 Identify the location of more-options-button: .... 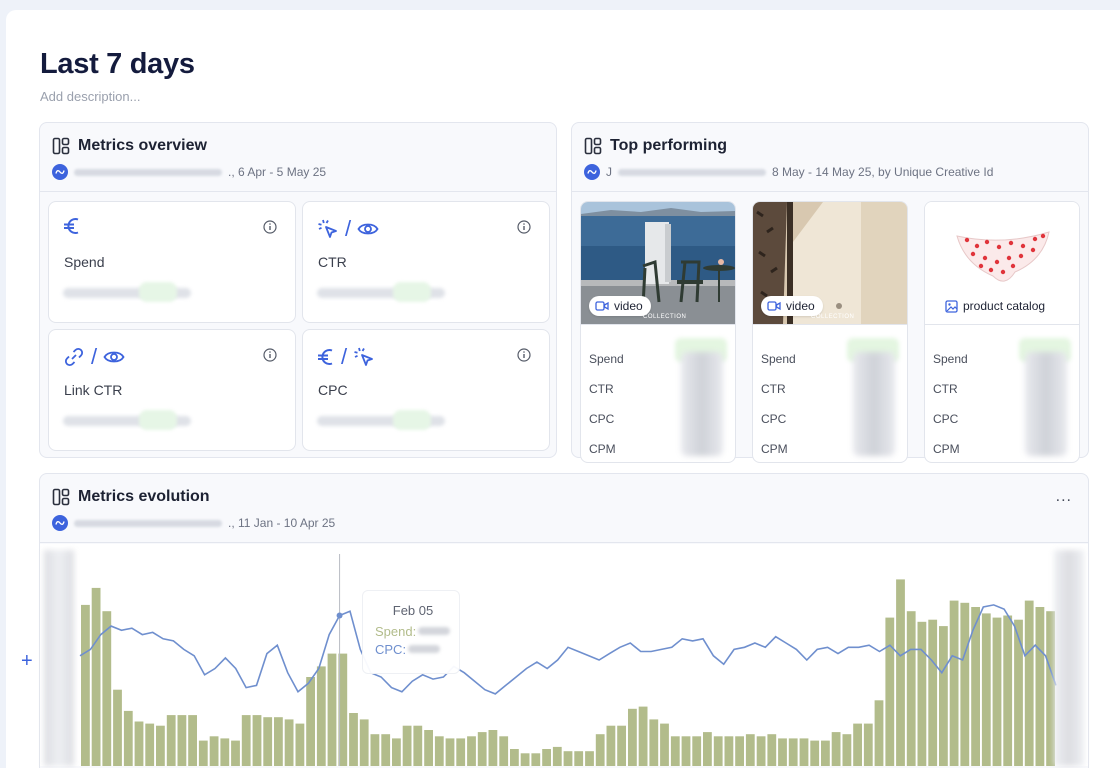
(1064, 497).